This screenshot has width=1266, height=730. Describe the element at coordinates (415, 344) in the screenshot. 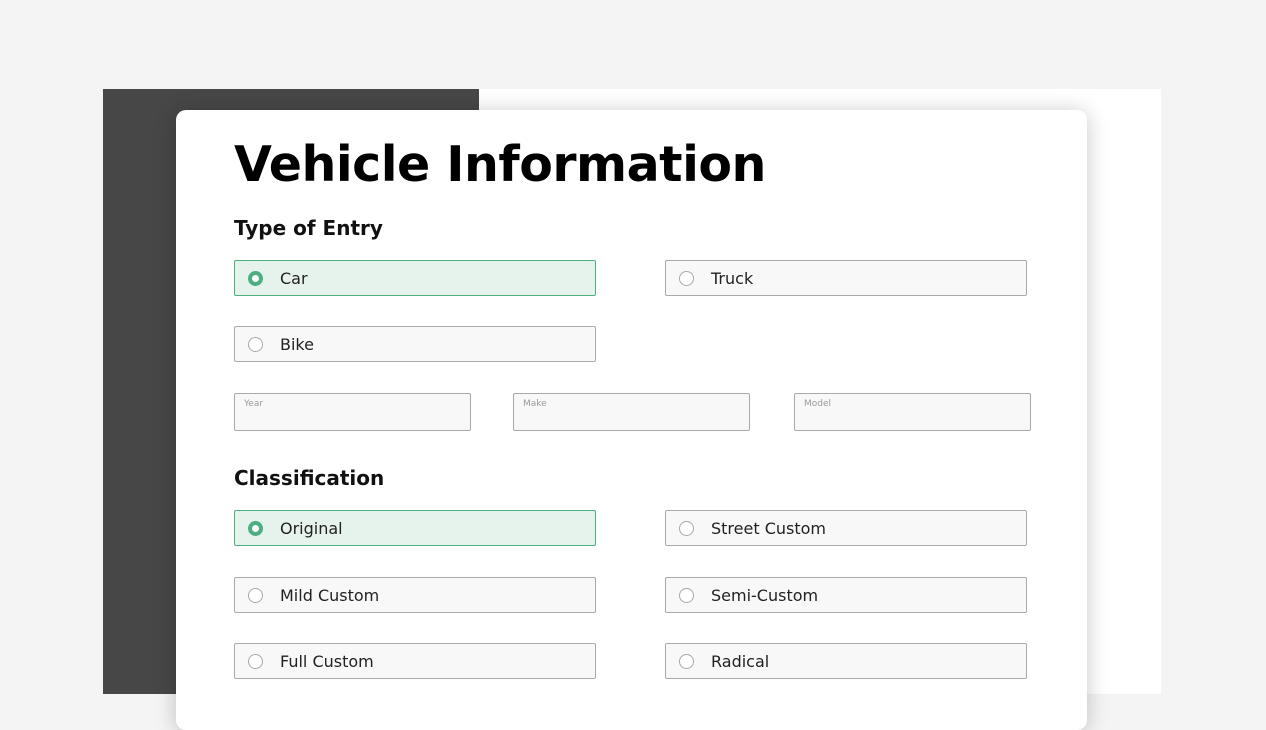

I see `radio-option-bike: Bike` at that location.